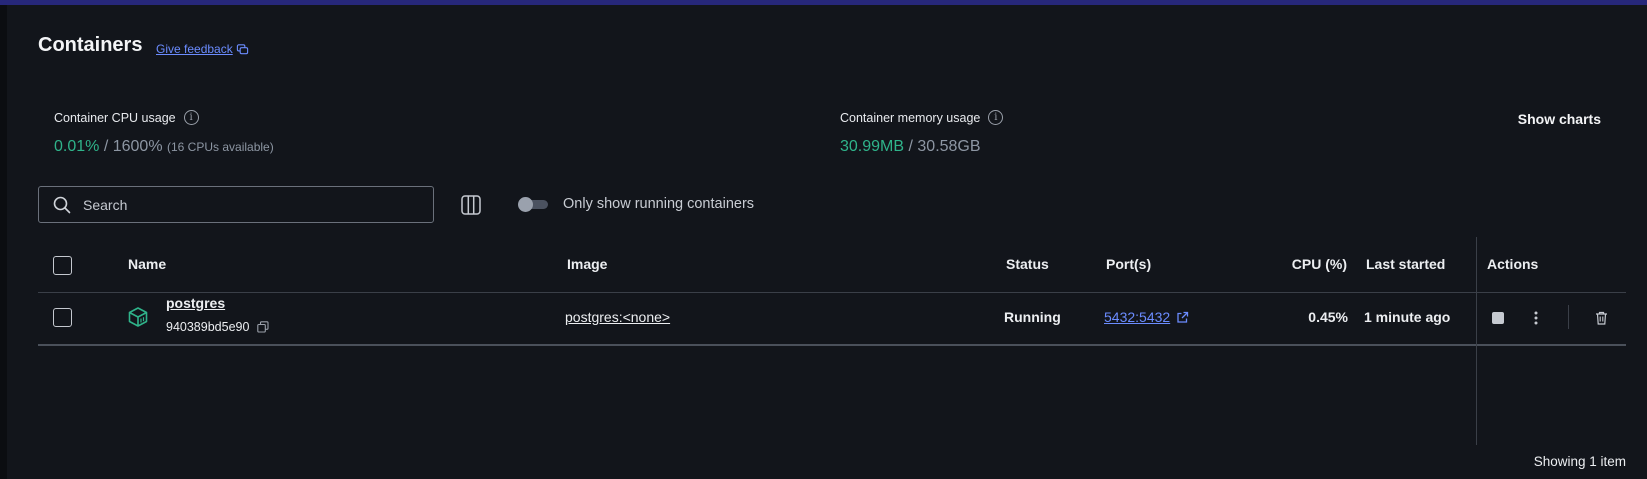  I want to click on stop-button, so click(1498, 318).